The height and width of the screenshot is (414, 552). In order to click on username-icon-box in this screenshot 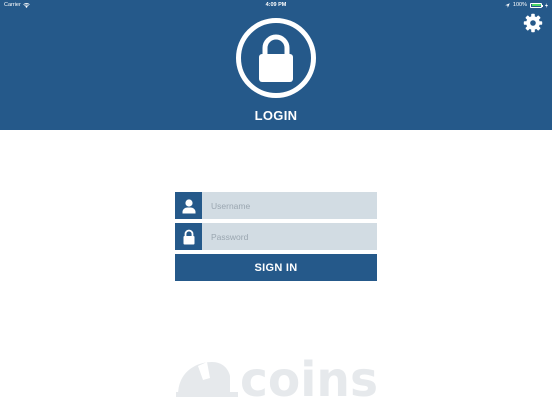, I will do `click(188, 205)`.